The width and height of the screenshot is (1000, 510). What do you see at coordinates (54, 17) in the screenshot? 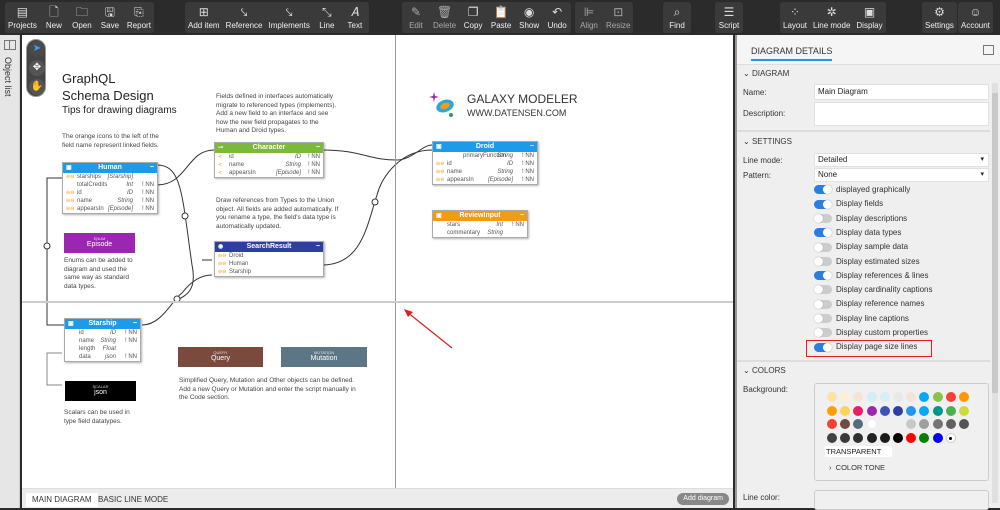
I see `new-button: 🗋 New` at bounding box center [54, 17].